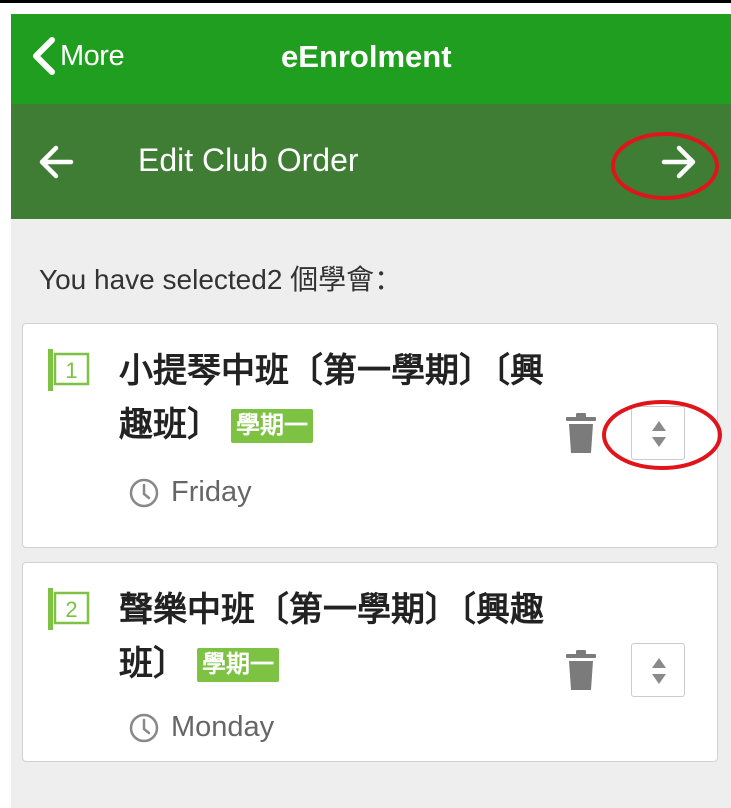 Image resolution: width=731 pixels, height=808 pixels. I want to click on back-label: More, so click(92, 55).